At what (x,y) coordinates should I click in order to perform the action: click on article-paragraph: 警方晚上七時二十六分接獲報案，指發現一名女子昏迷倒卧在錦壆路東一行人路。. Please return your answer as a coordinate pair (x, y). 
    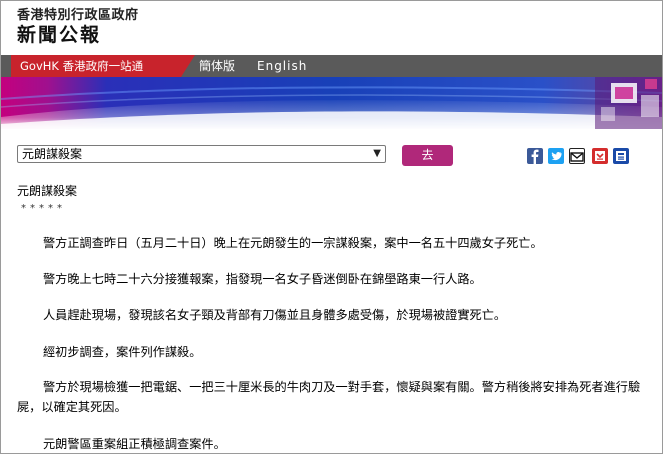
    Looking at the image, I should click on (262, 279).